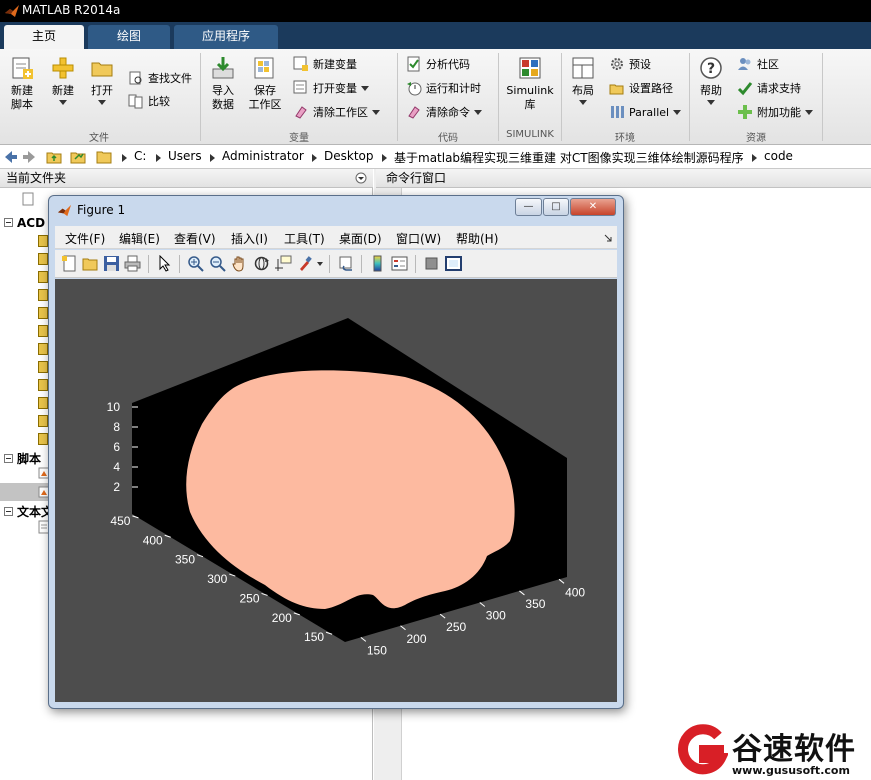 This screenshot has width=871, height=780. I want to click on compare-button: 比较, so click(149, 102).